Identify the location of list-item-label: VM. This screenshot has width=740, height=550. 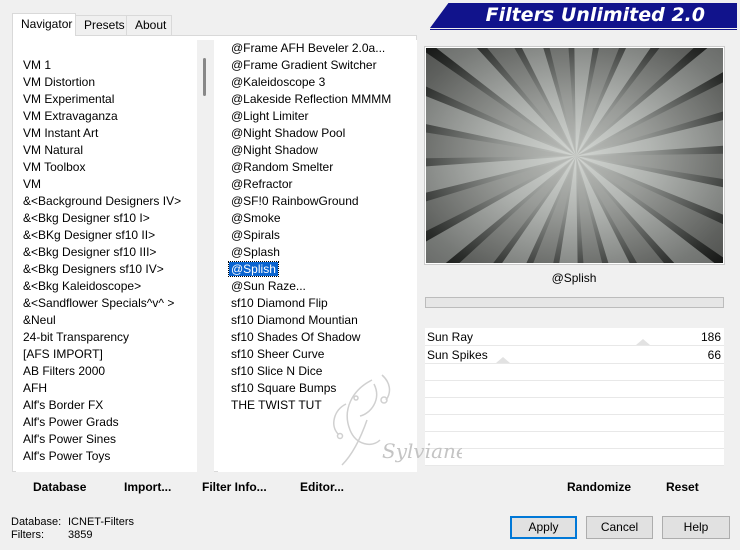
(32, 184).